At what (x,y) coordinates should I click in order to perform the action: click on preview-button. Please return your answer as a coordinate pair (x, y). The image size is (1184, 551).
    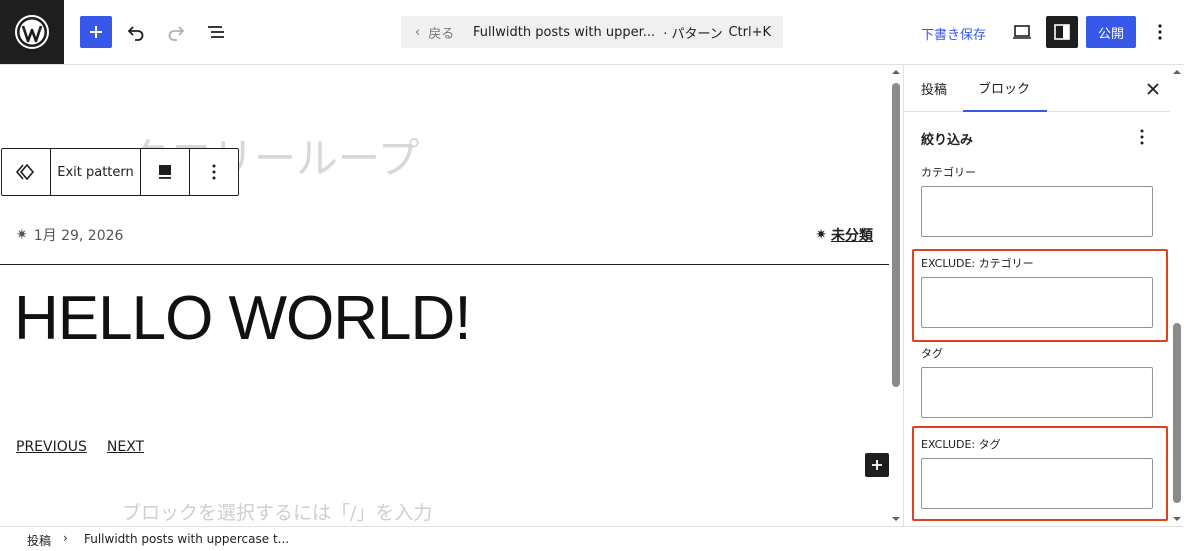
    Looking at the image, I should click on (1022, 32).